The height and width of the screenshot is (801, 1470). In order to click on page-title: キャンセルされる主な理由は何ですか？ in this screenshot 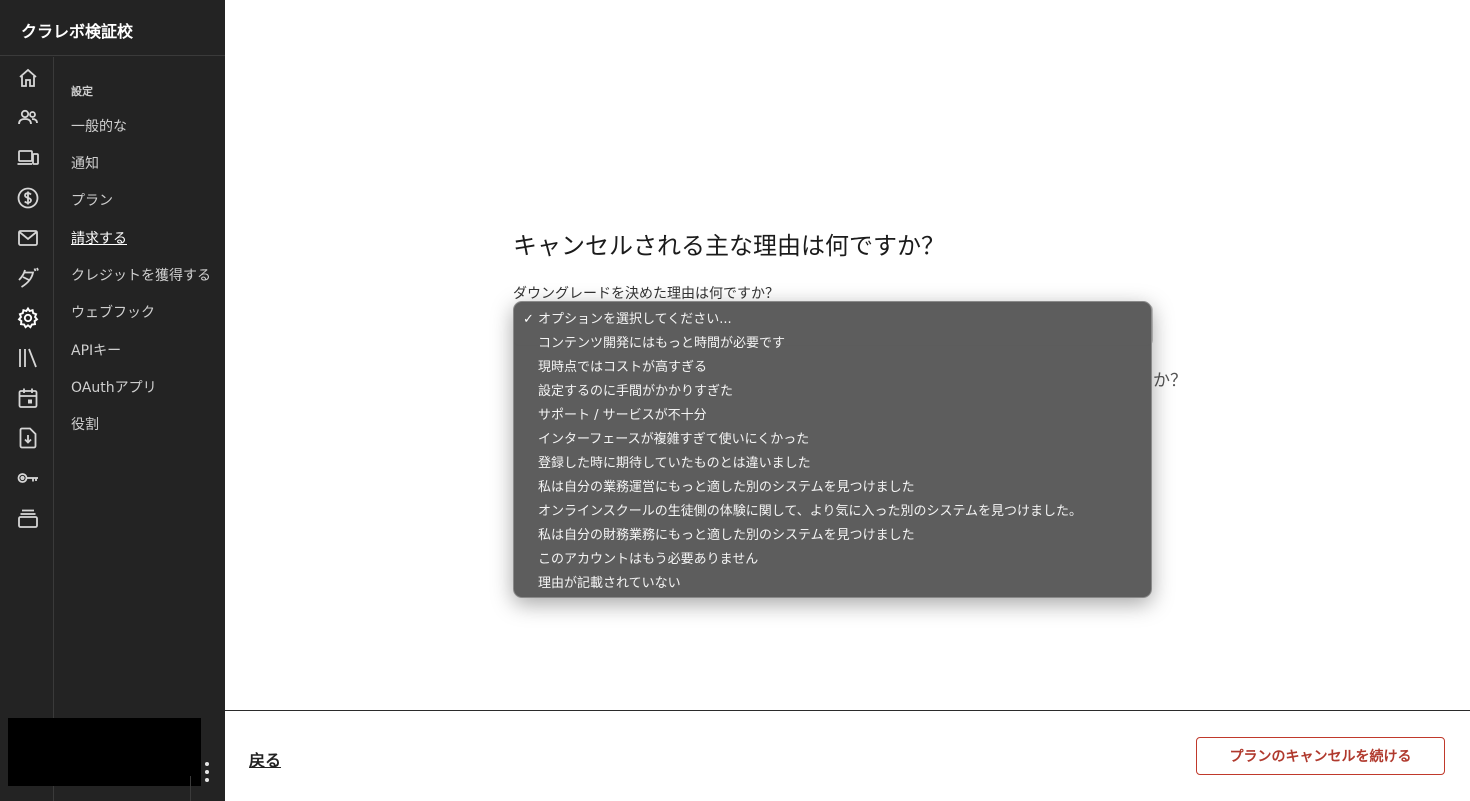, I will do `click(729, 246)`.